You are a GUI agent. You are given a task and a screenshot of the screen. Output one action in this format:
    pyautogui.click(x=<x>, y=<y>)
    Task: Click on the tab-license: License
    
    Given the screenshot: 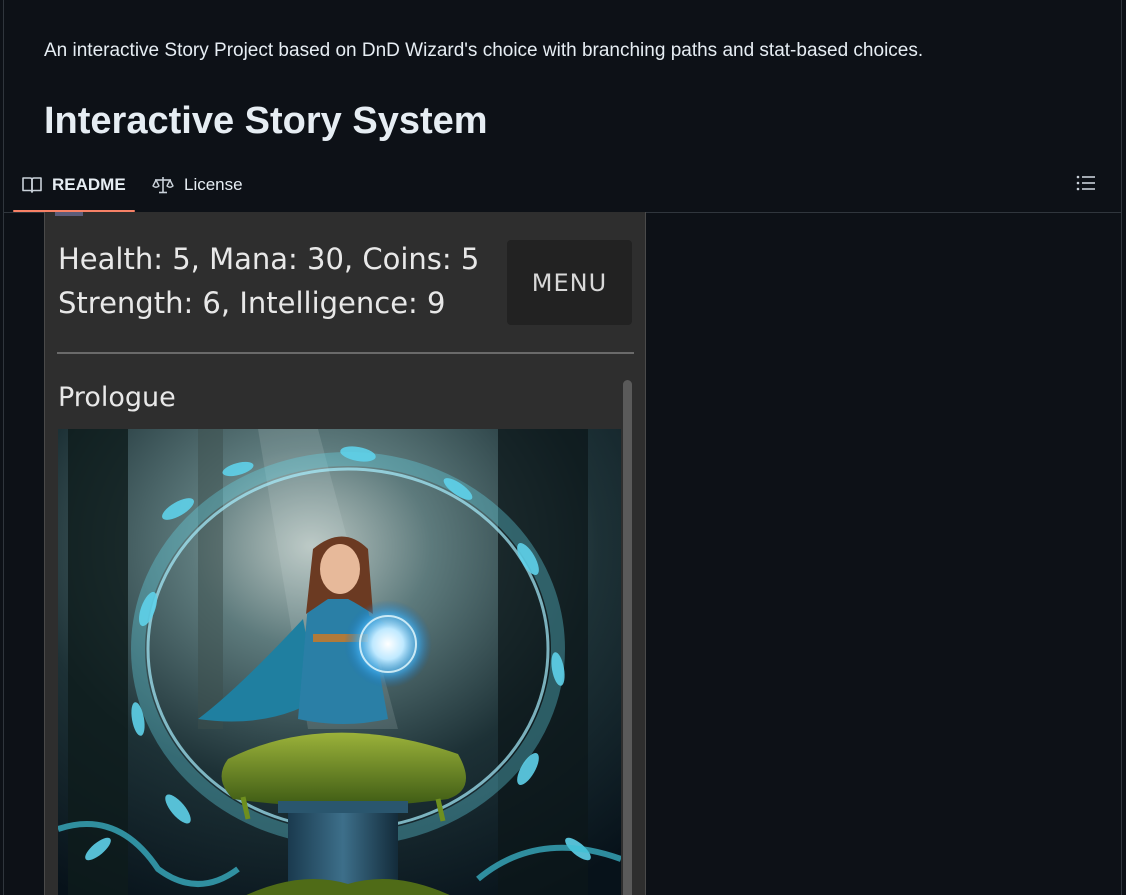 What is the action you would take?
    pyautogui.click(x=197, y=185)
    